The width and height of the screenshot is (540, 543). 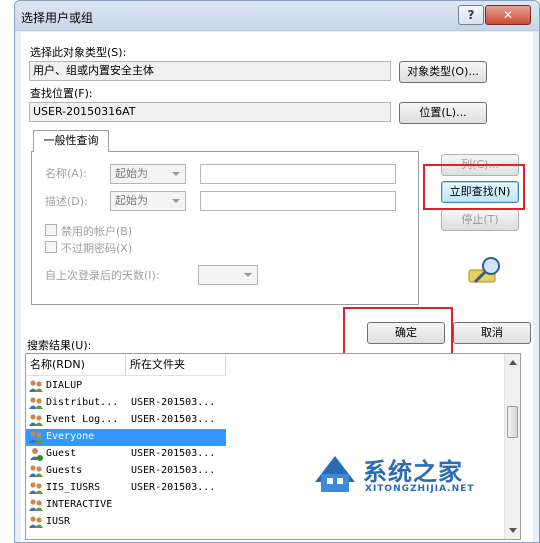 What do you see at coordinates (126, 522) in the screenshot?
I see `table-row: IUSR` at bounding box center [126, 522].